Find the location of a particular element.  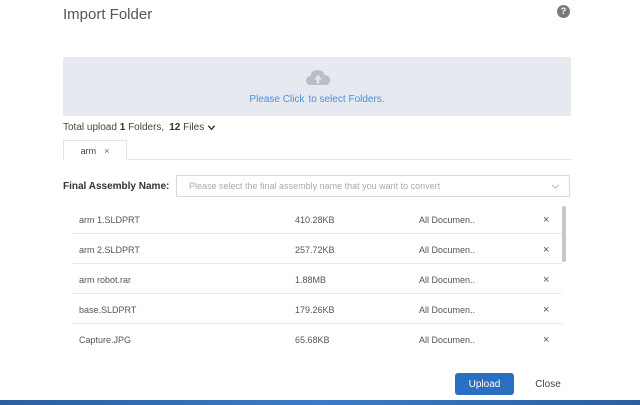

table-row: arm 1.SLDPRT 410.28KB All Documen.. × is located at coordinates (317, 219).